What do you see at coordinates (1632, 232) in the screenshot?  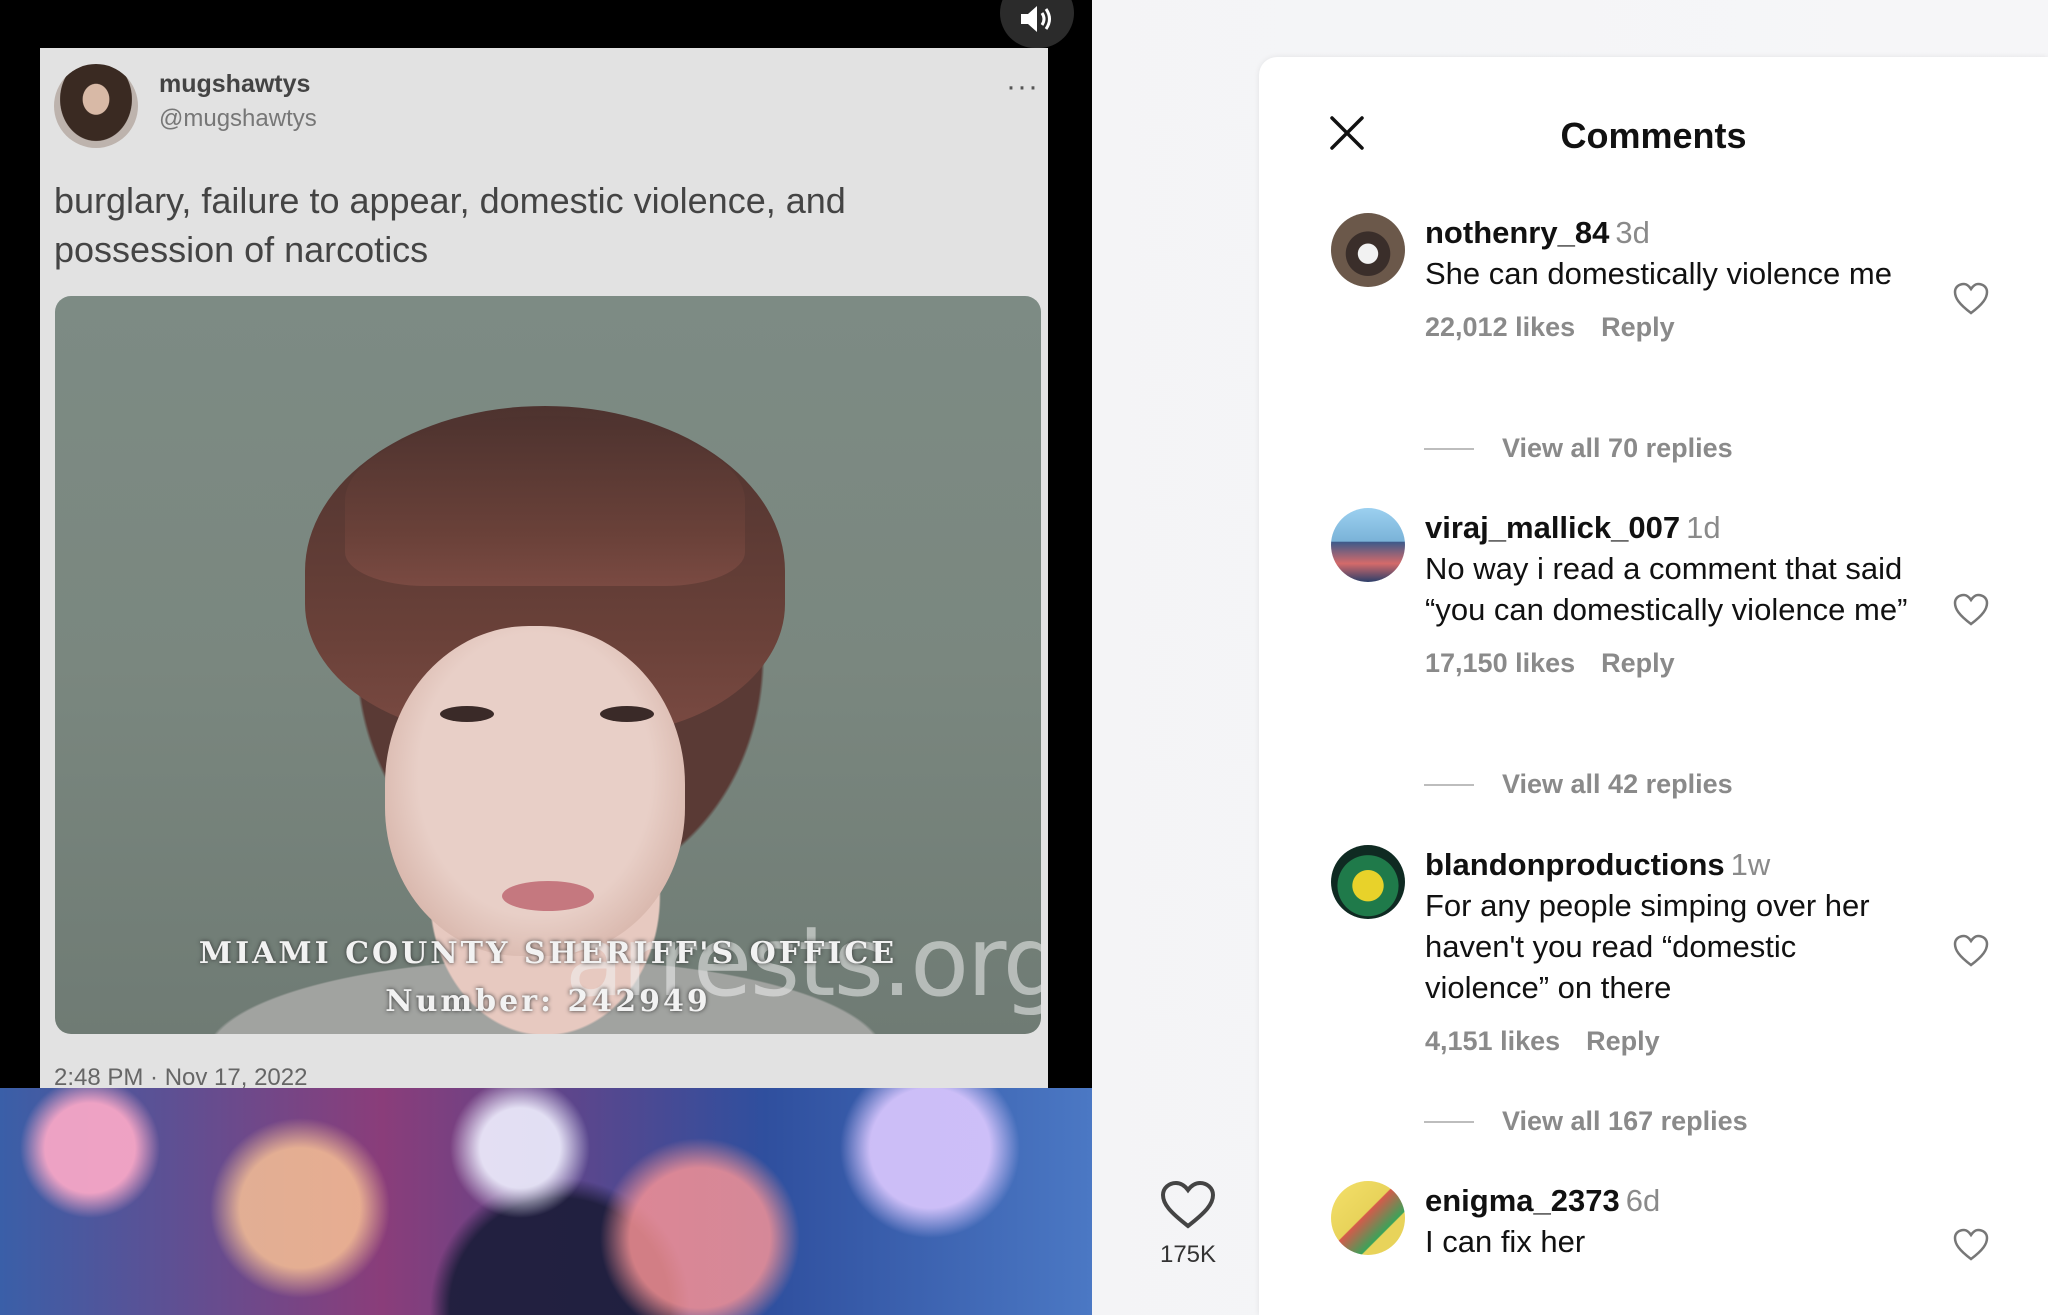 I see `comment-age: 3d` at bounding box center [1632, 232].